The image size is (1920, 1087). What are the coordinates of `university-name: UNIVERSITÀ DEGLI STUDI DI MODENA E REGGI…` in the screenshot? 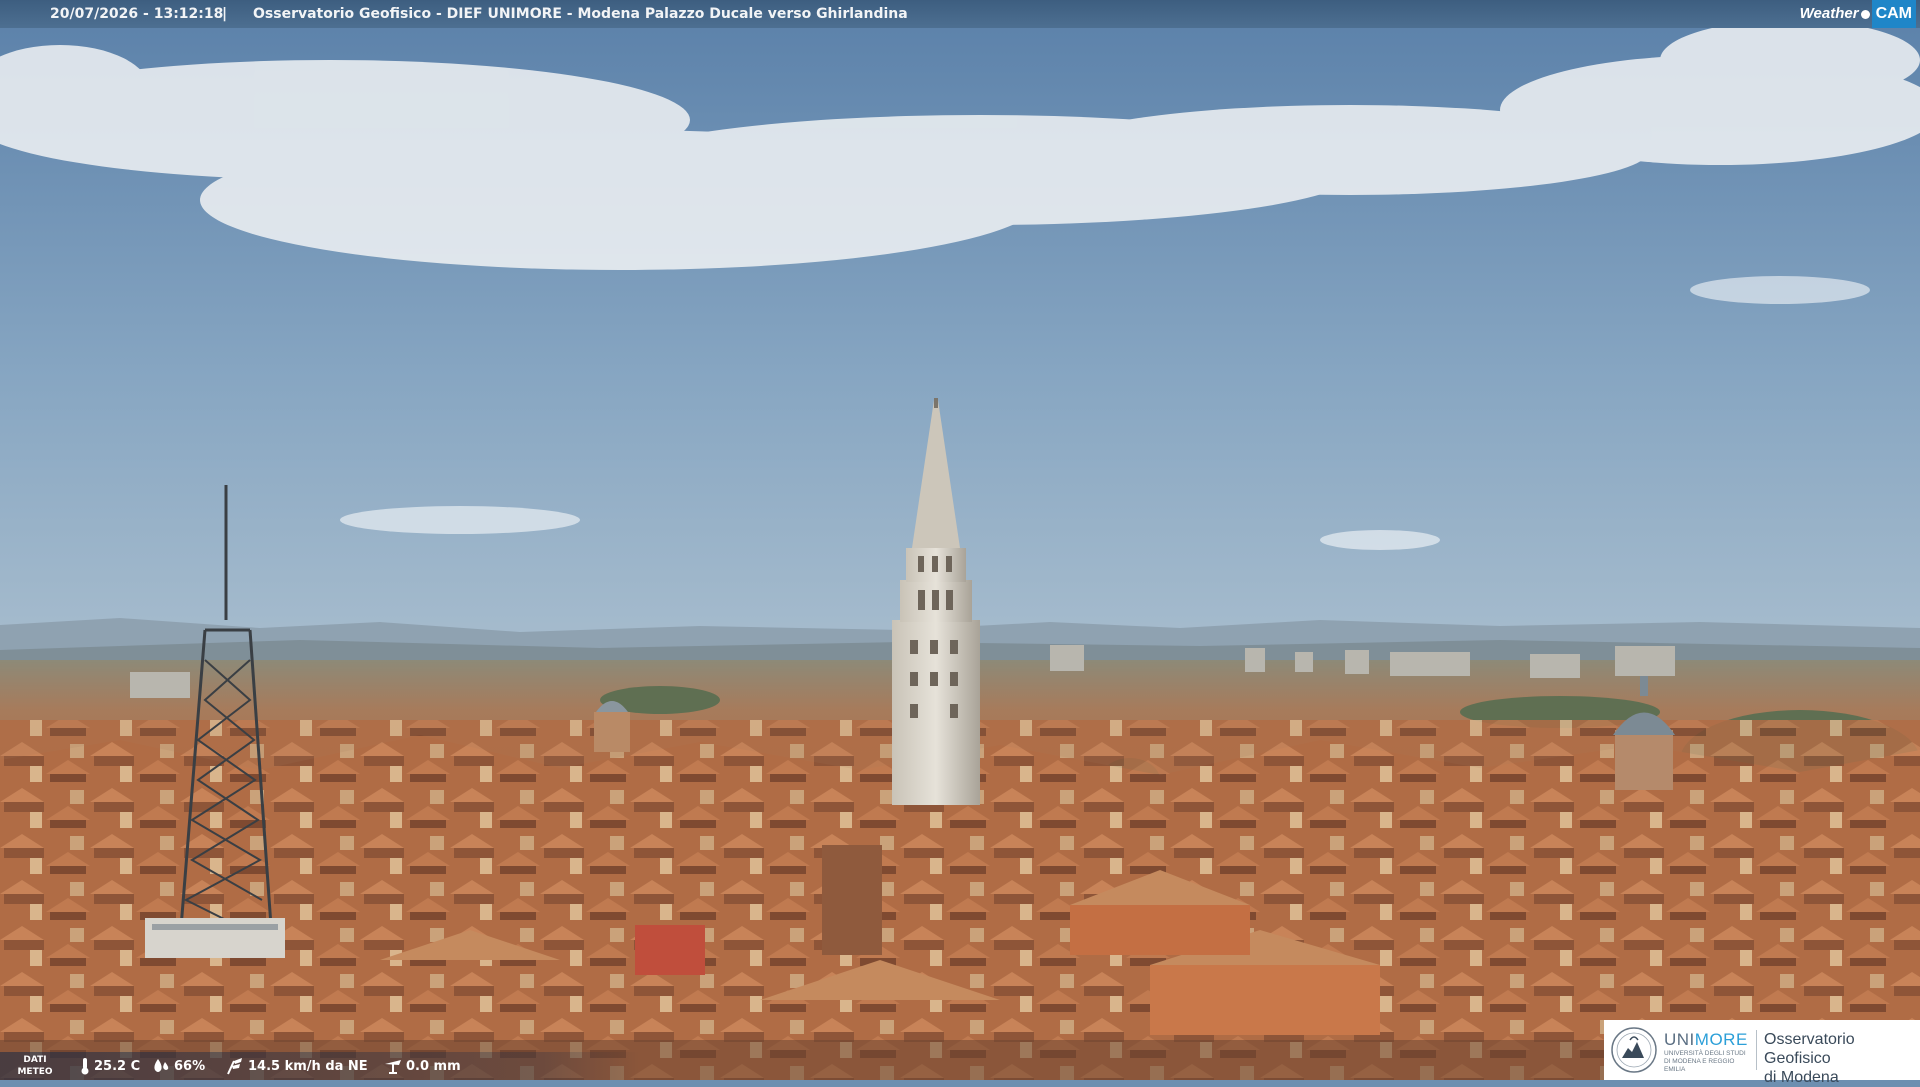 It's located at (1705, 1061).